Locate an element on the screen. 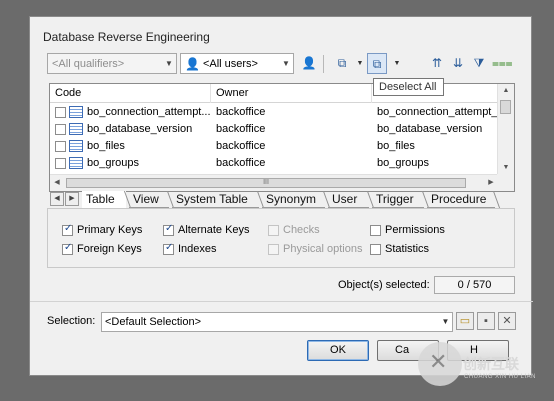 This screenshot has height=401, width=554. checks-label: Checks is located at coordinates (301, 230).